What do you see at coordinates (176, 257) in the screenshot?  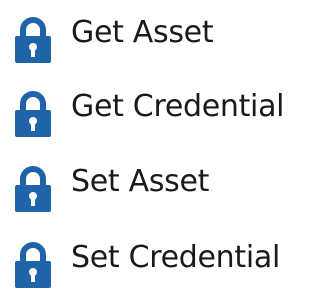 I see `activity-label: Set Credential` at bounding box center [176, 257].